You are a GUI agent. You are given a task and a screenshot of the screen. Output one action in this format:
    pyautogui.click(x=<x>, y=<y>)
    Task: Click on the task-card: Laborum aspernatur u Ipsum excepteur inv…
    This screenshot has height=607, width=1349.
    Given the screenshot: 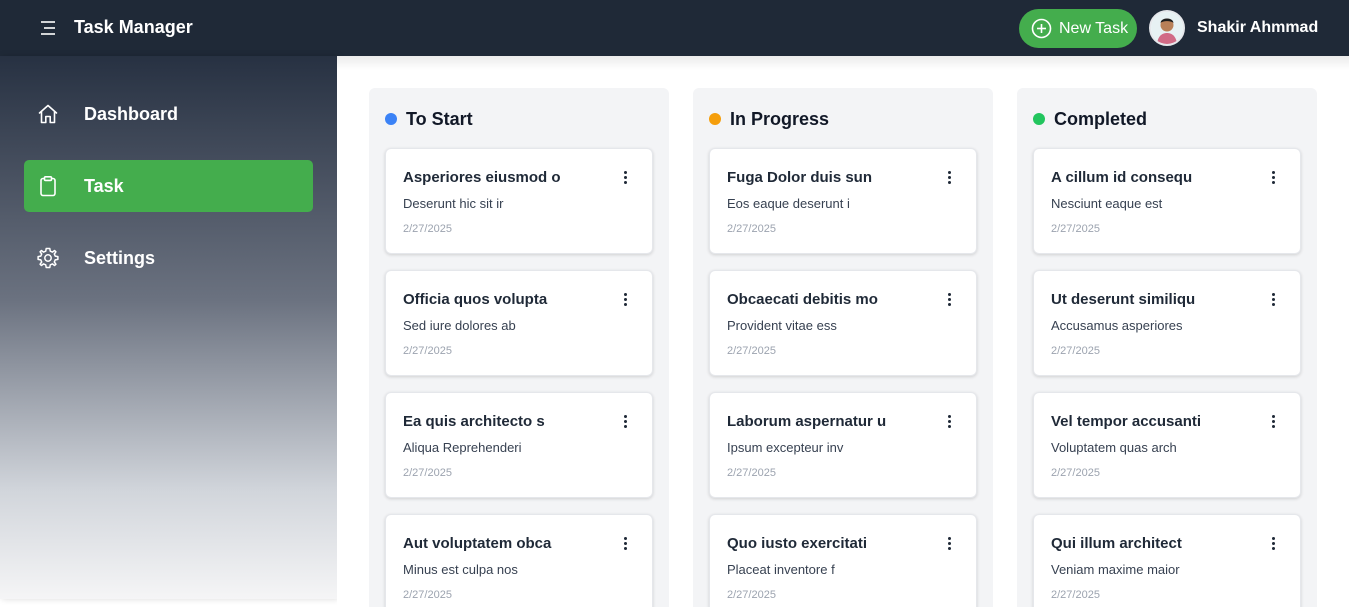 What is the action you would take?
    pyautogui.click(x=843, y=445)
    